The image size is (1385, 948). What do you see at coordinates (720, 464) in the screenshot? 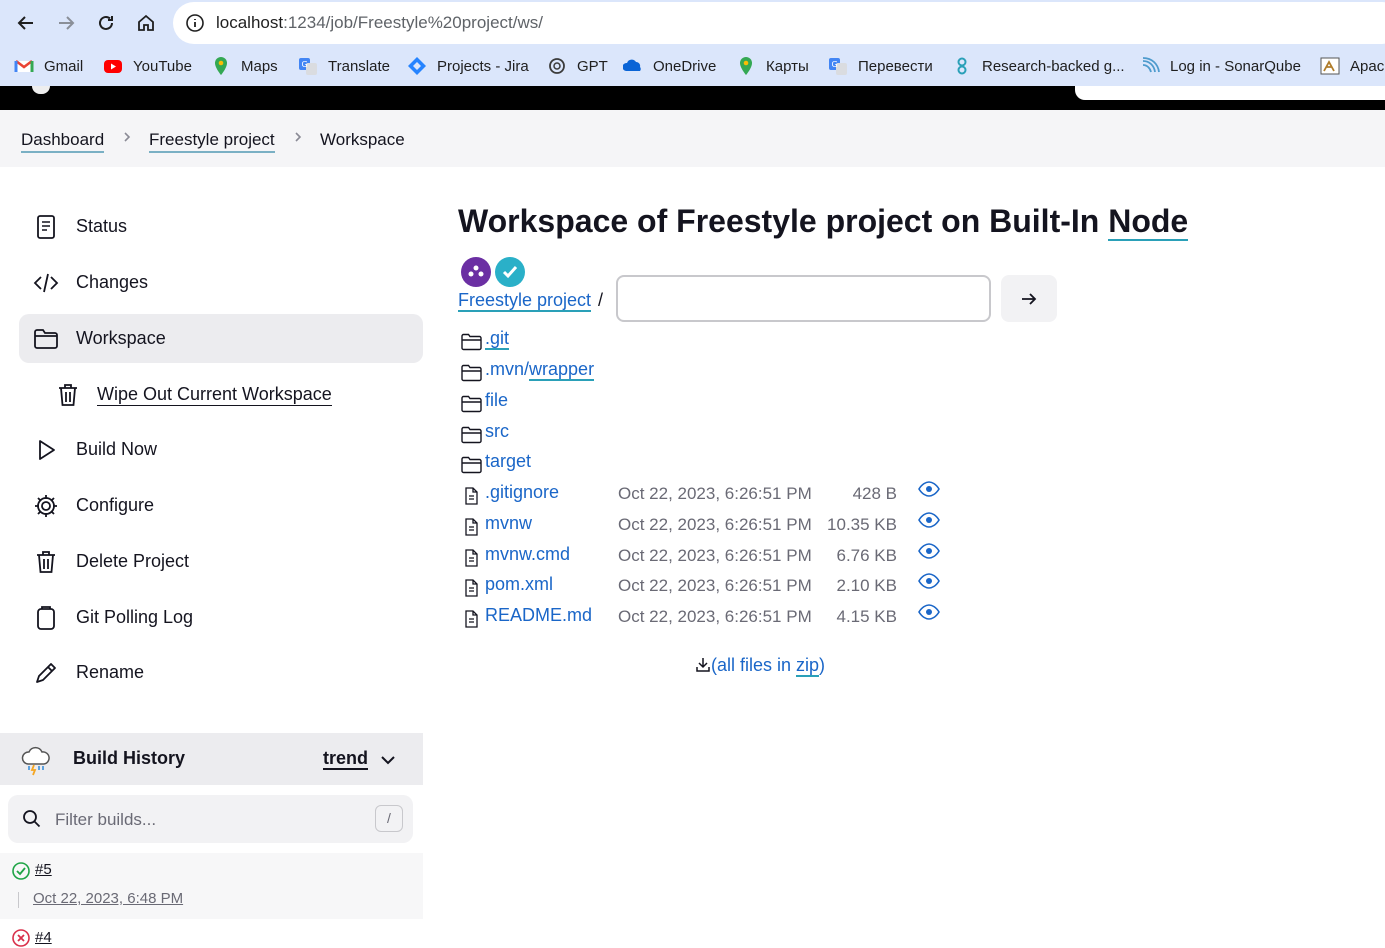
I see `folder-row: target` at bounding box center [720, 464].